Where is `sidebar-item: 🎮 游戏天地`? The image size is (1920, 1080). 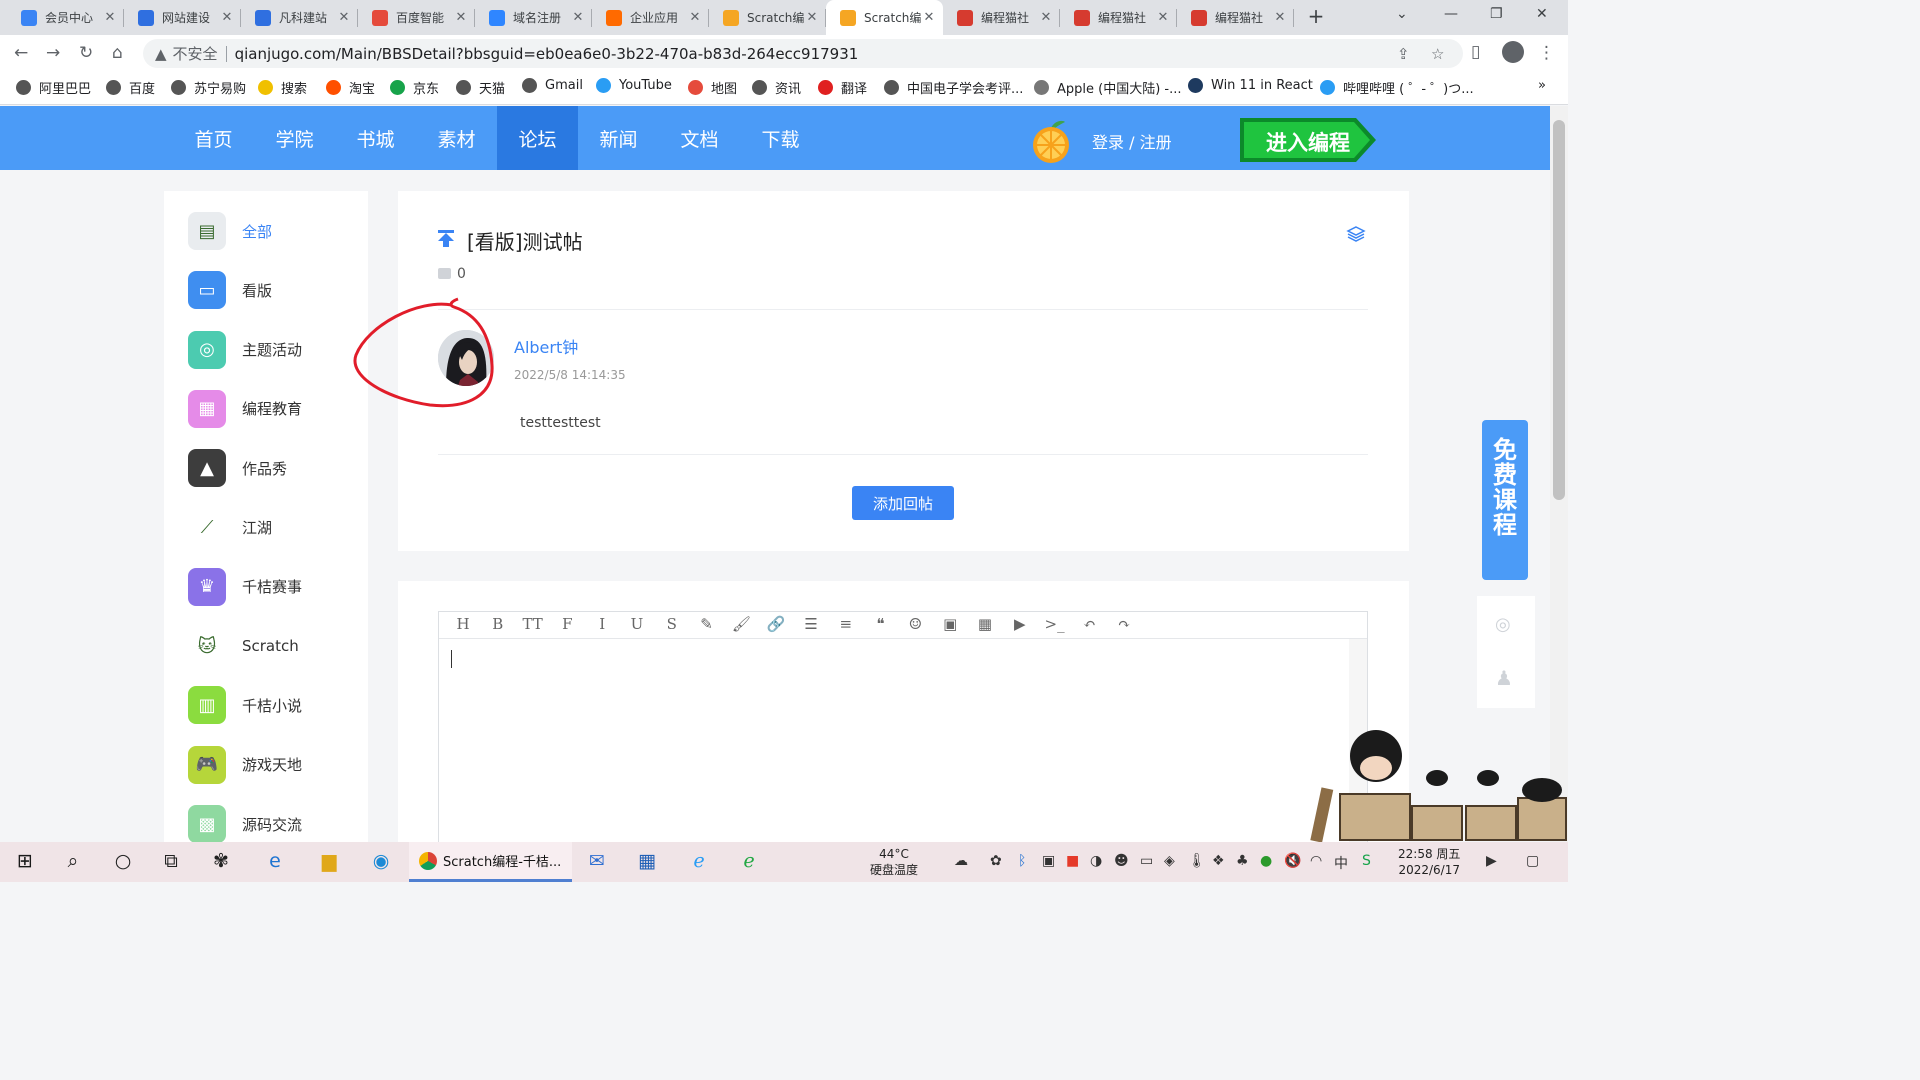
sidebar-item: 🎮 游戏天地 is located at coordinates (273, 765).